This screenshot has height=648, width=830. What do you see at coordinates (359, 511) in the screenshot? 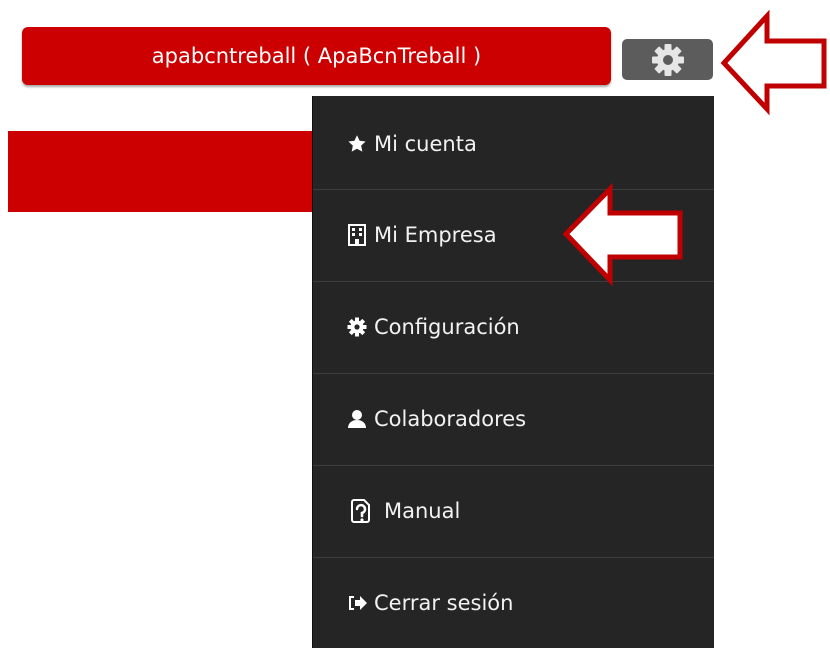
I see `help-document-icon` at bounding box center [359, 511].